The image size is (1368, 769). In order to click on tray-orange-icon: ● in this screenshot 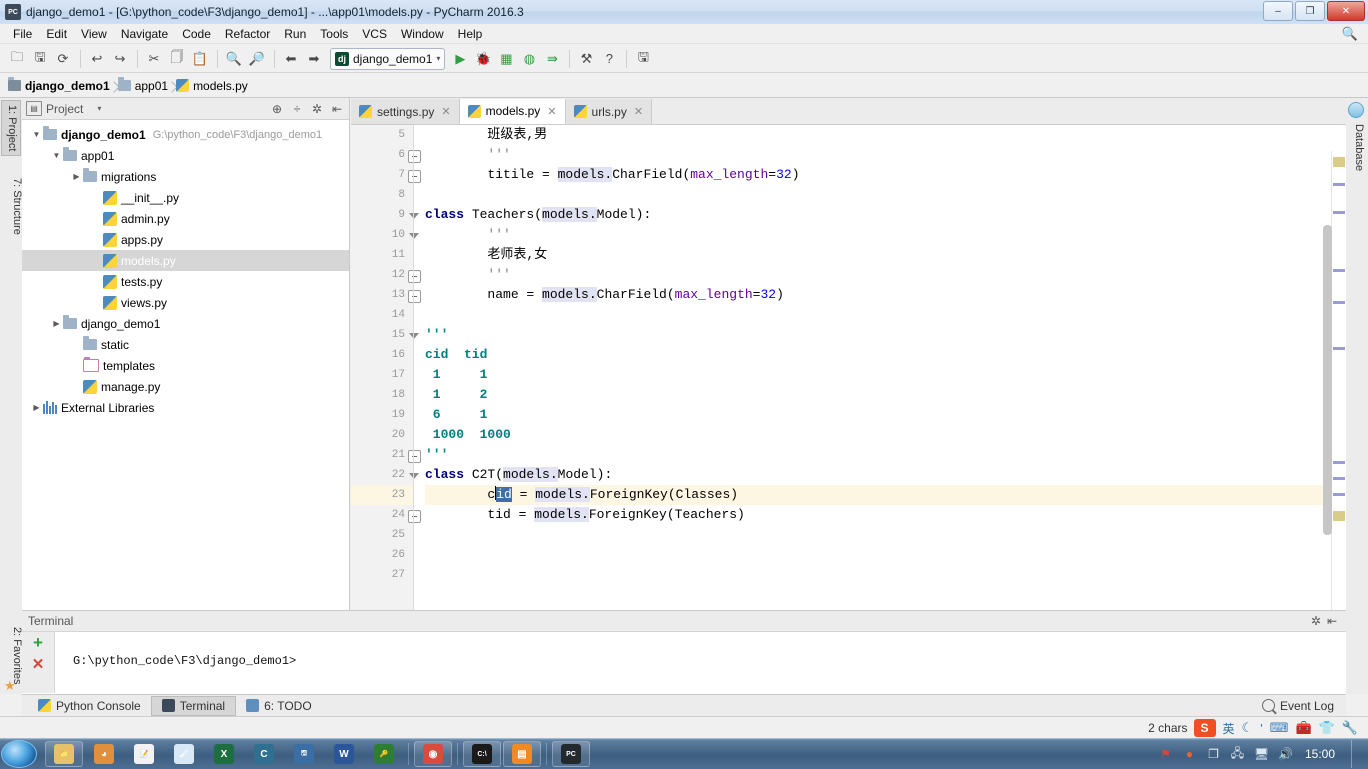, I will do `click(1189, 754)`.